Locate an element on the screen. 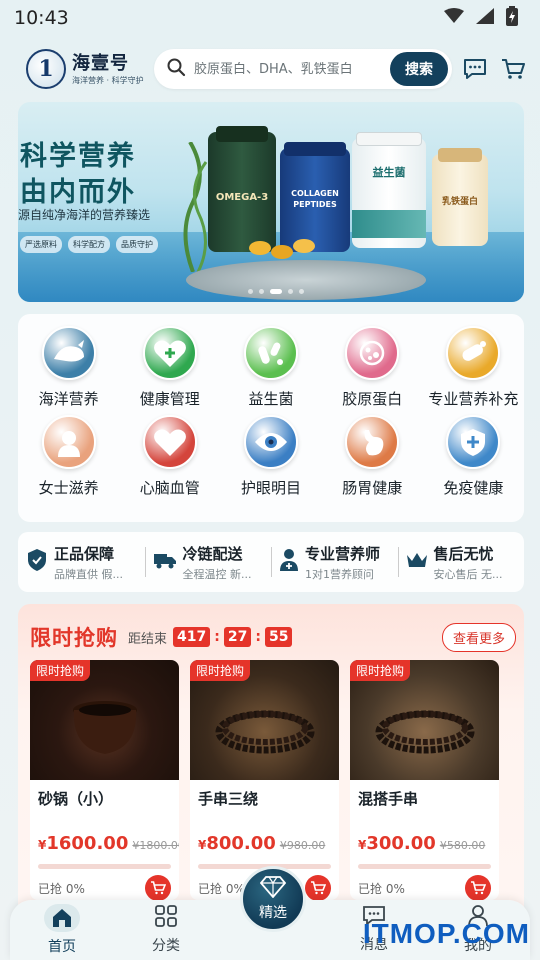 Image resolution: width=540 pixels, height=960 pixels. logo-name: 海壹号 is located at coordinates (100, 63).